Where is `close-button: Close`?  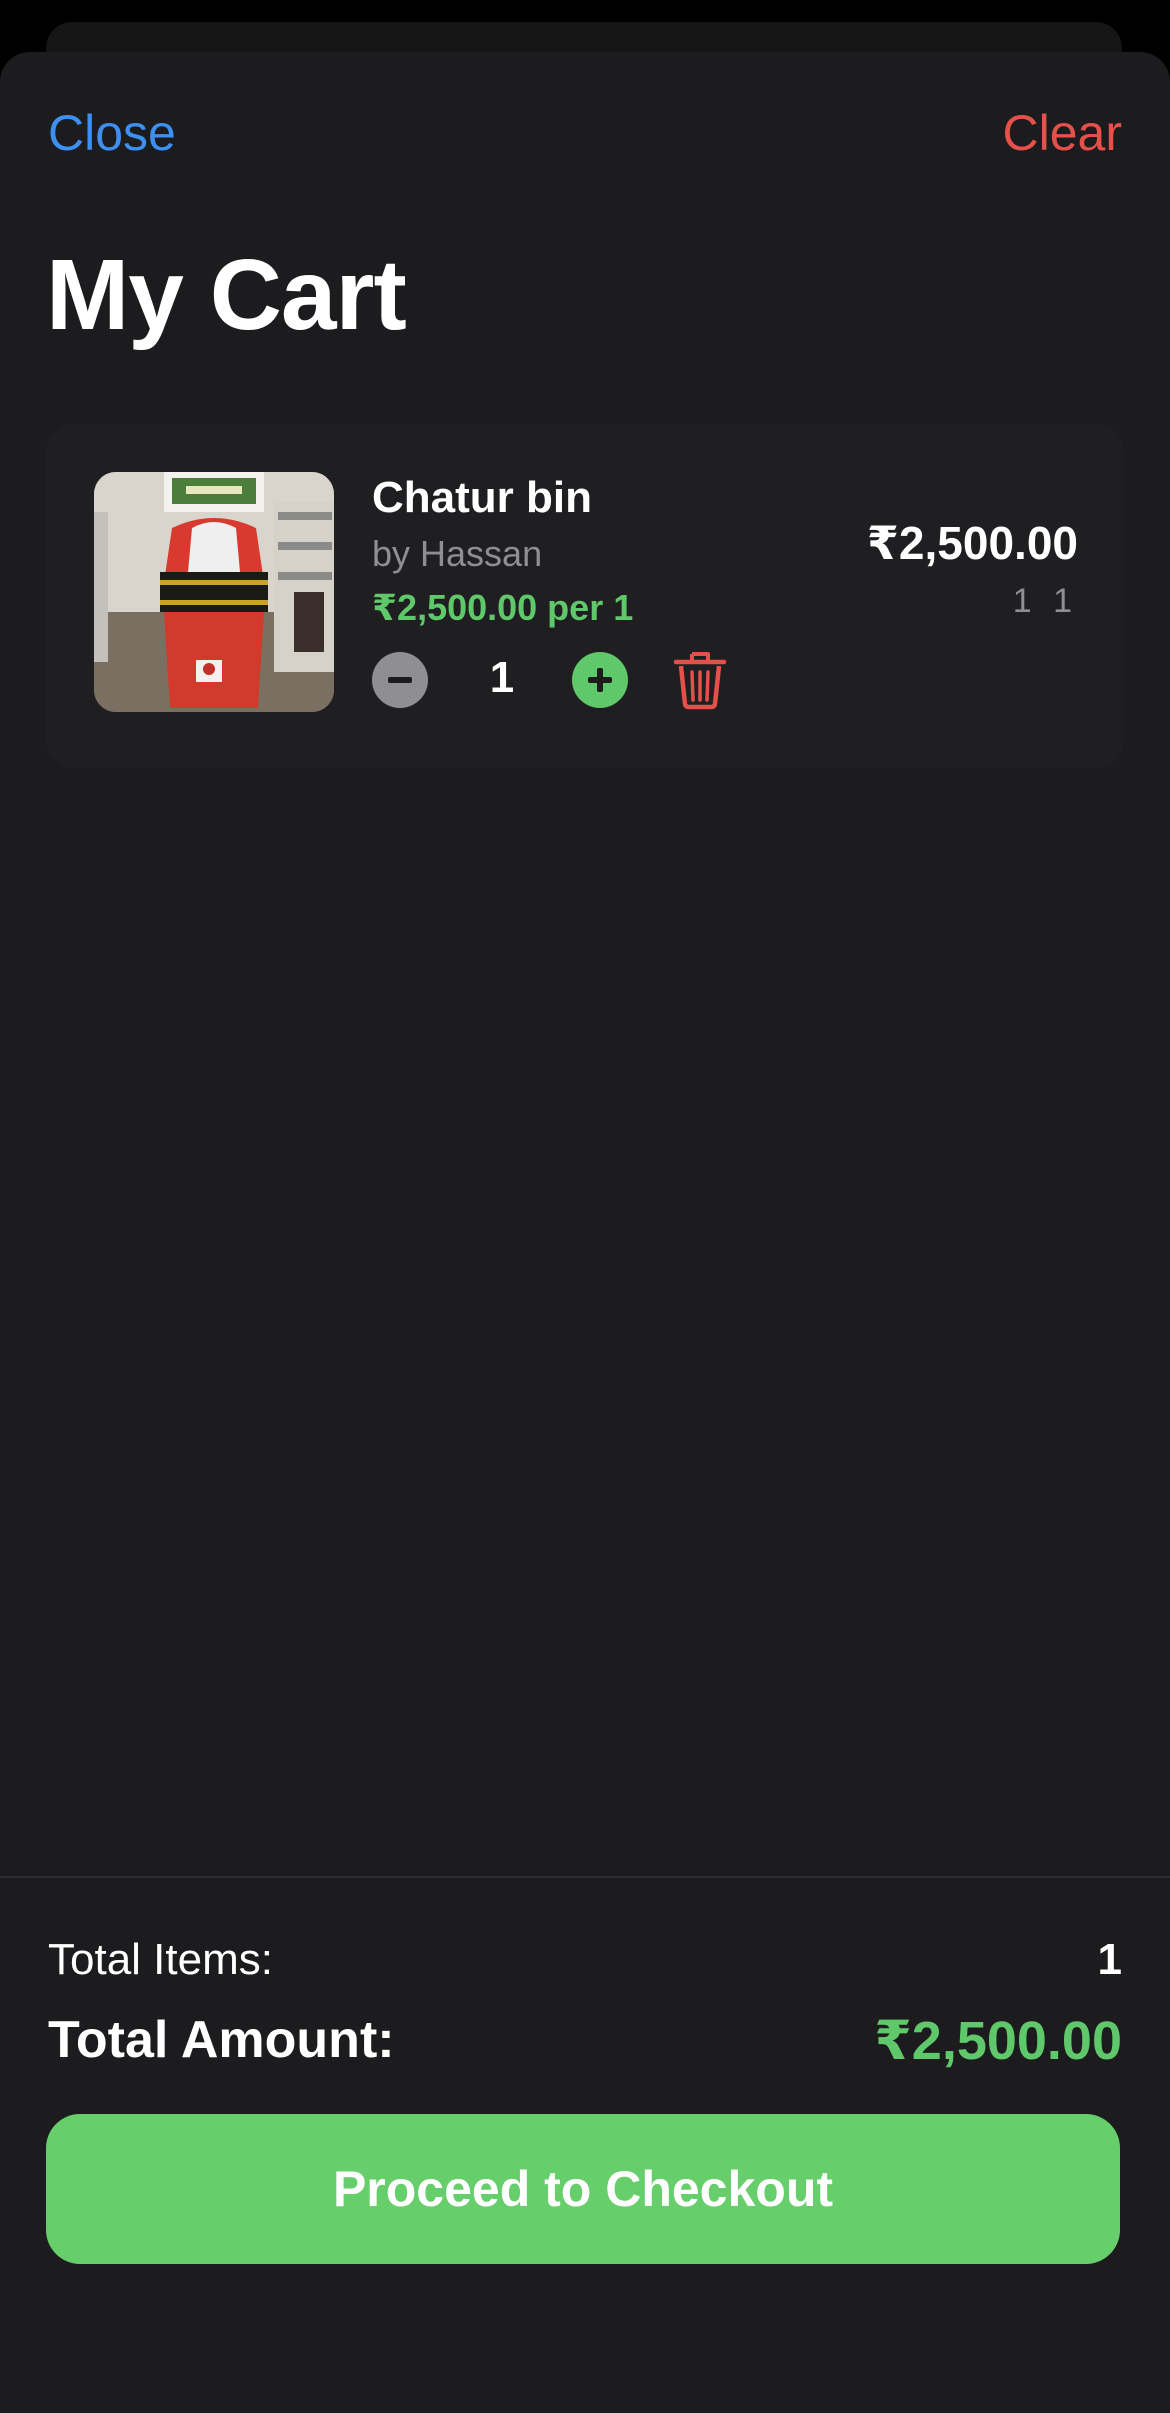 close-button: Close is located at coordinates (112, 133).